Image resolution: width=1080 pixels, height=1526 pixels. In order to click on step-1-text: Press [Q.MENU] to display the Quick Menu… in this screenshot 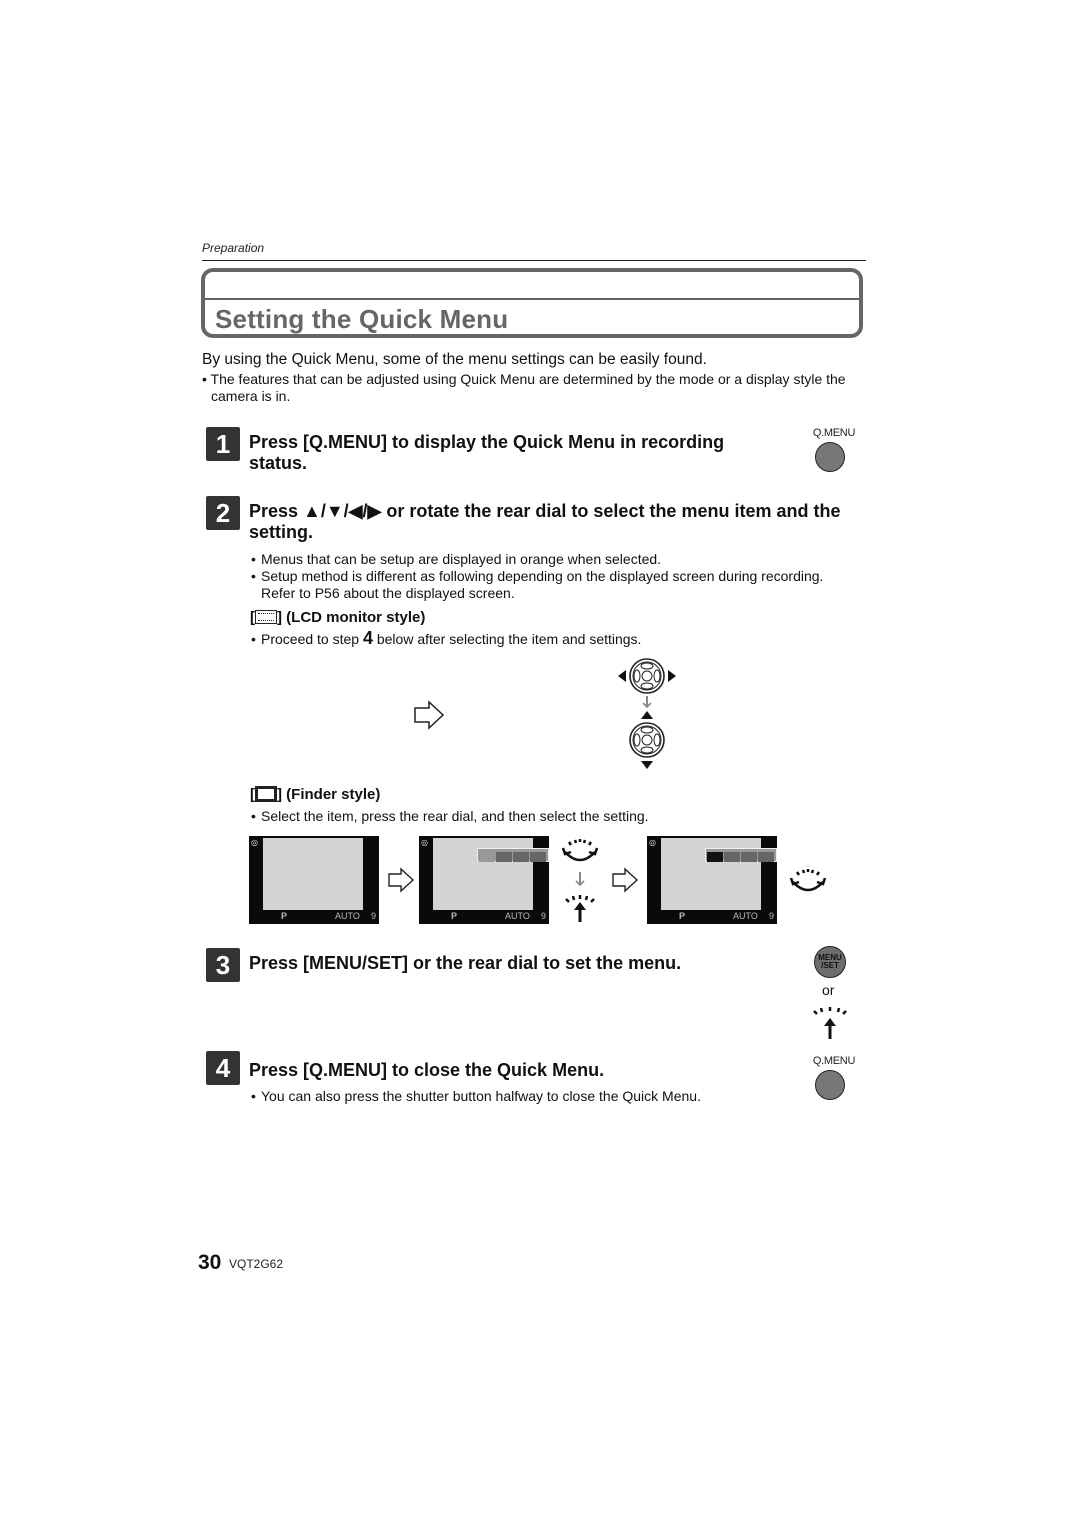, I will do `click(487, 452)`.